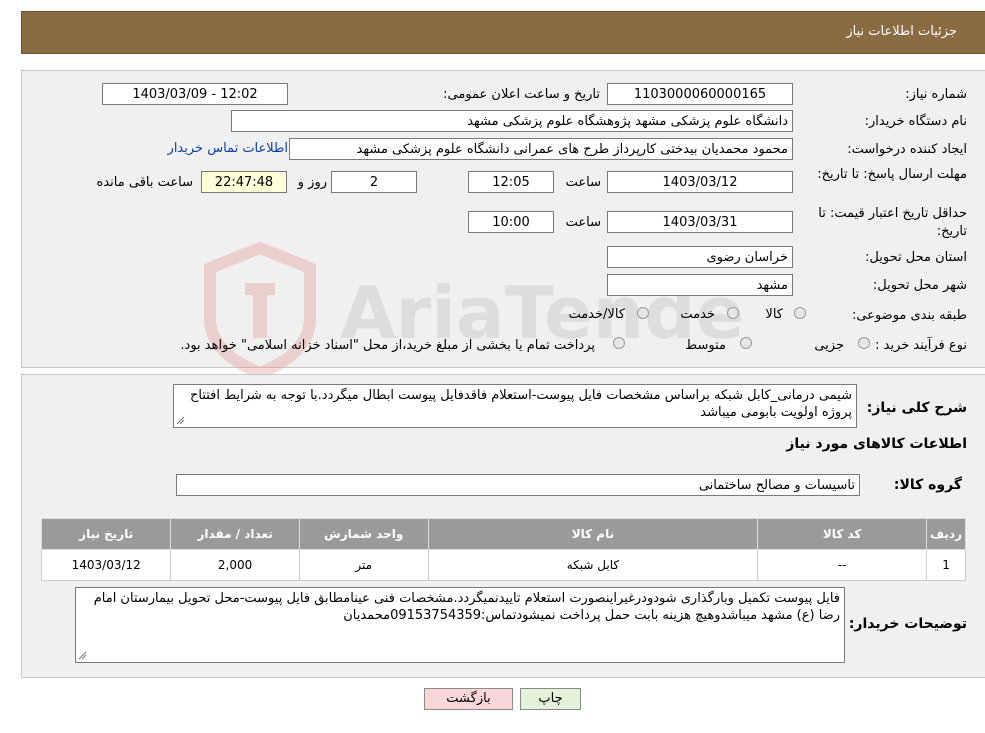  I want to click on need-number-field: 1103000060000165, so click(700, 94).